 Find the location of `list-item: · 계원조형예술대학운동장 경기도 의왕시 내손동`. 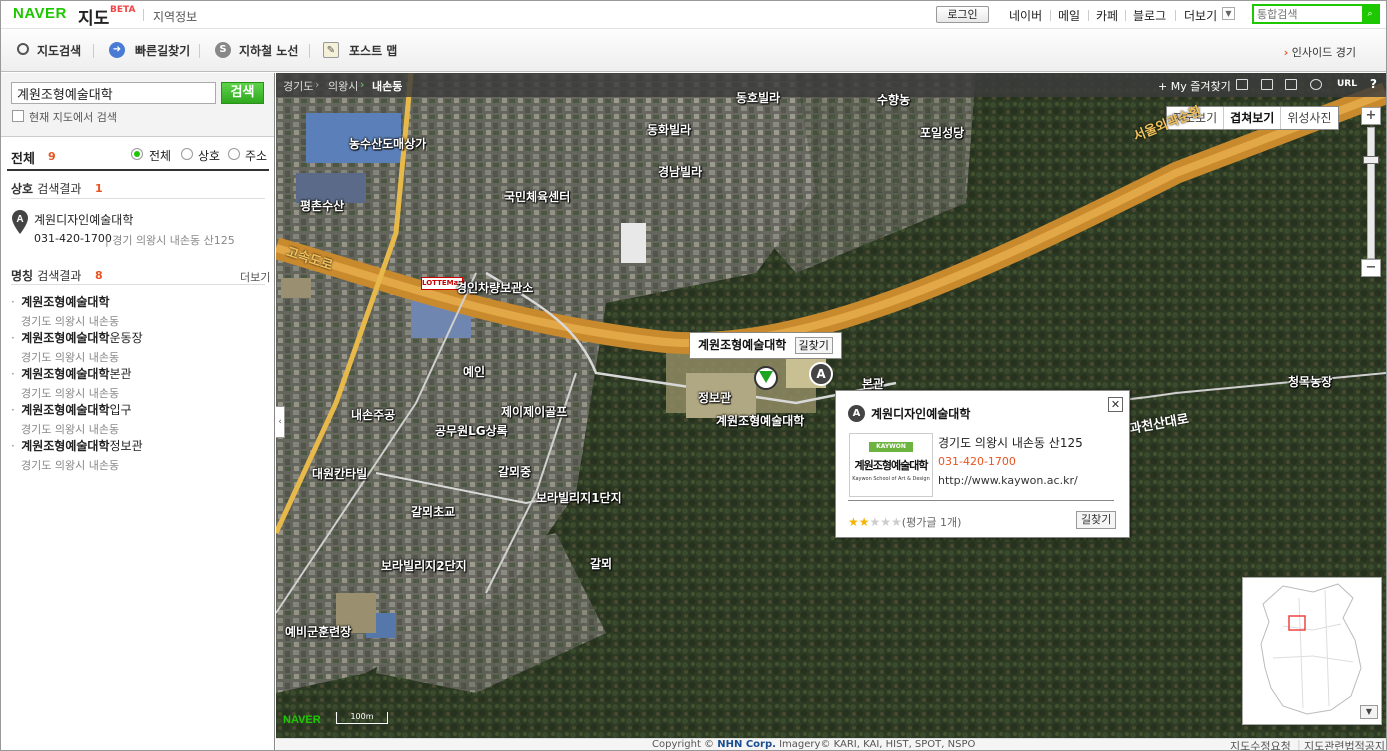

list-item: · 계원조형예술대학운동장 경기도 의왕시 내손동 is located at coordinates (136, 347).